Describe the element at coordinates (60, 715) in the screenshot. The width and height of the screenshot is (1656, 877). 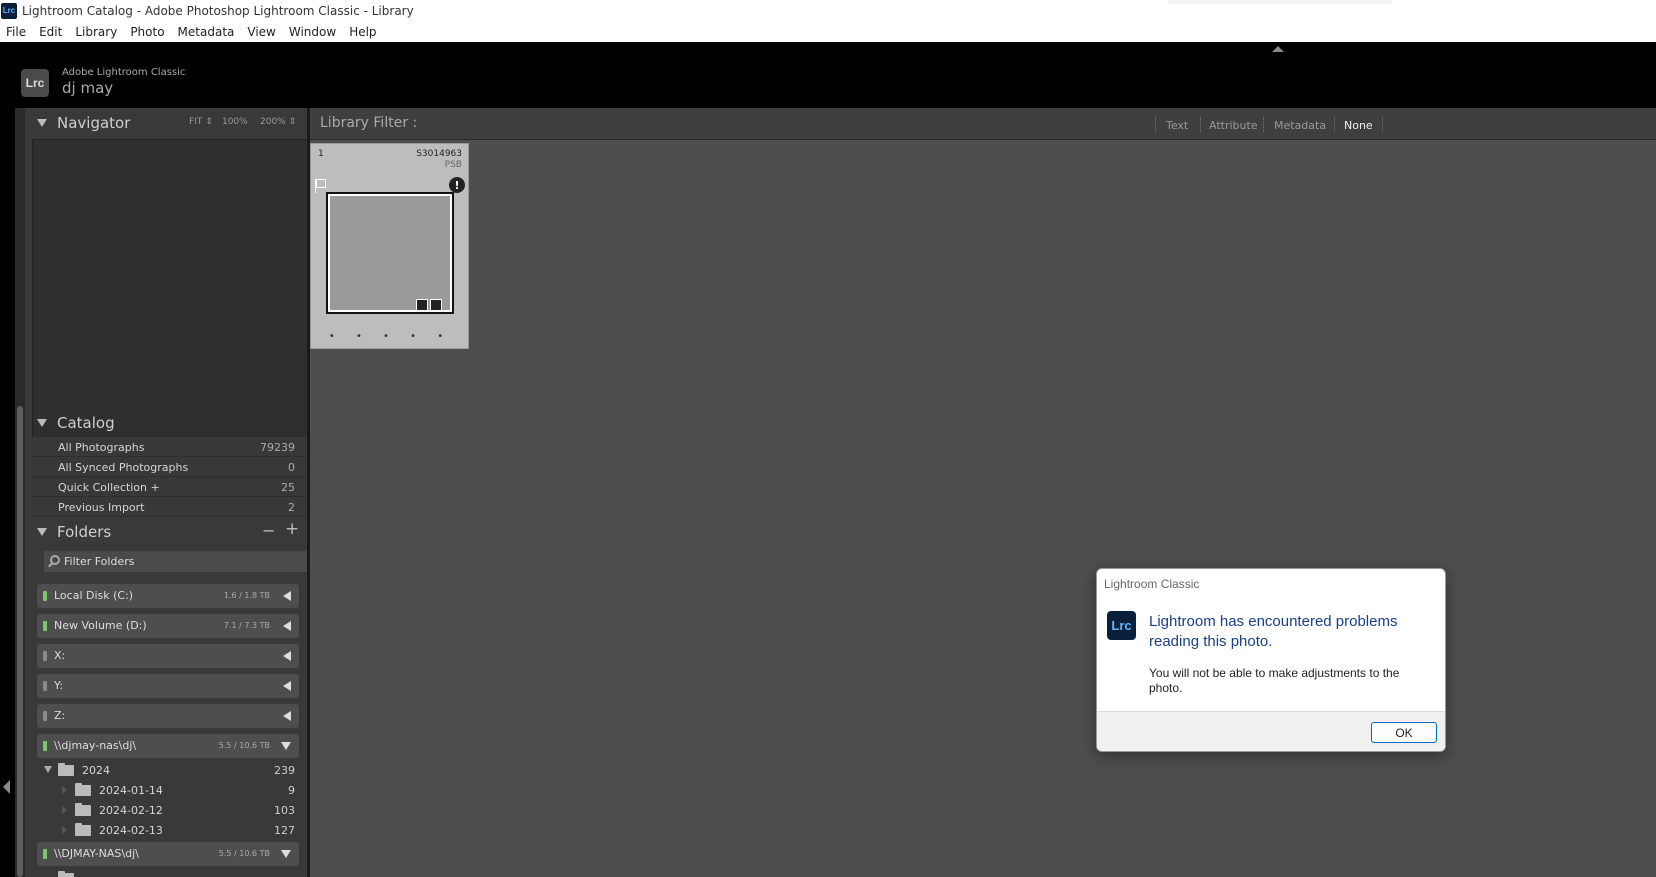
I see `volume-label: Z:` at that location.